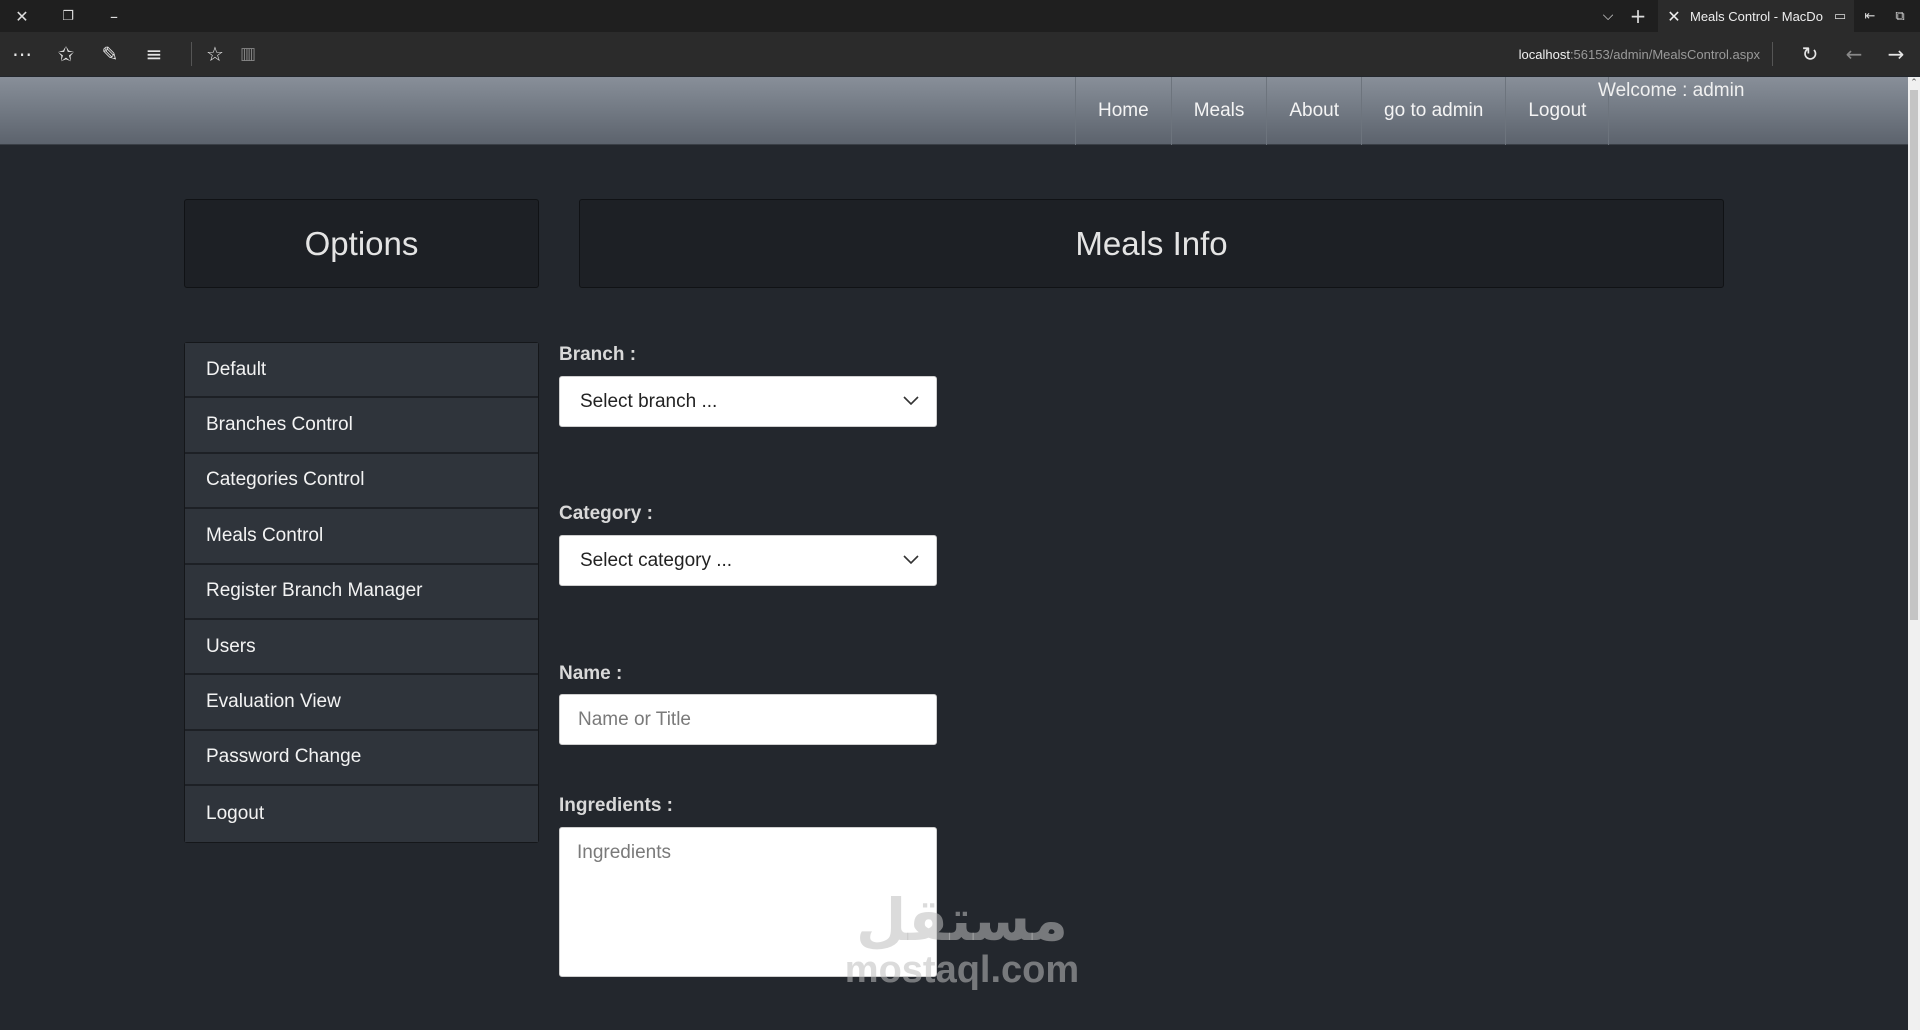 The width and height of the screenshot is (1920, 1030). Describe the element at coordinates (1123, 111) in the screenshot. I see `nav-home: Home` at that location.